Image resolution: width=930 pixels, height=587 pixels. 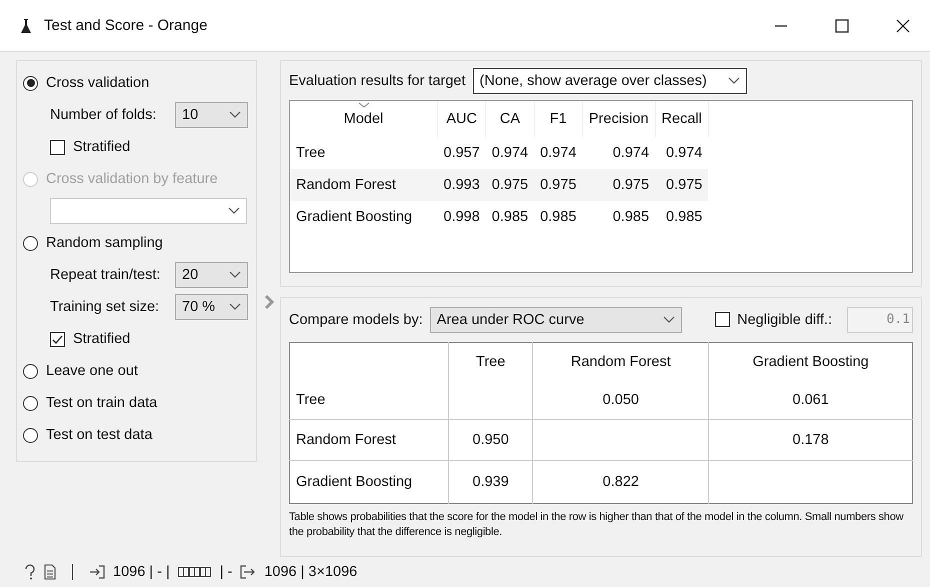 What do you see at coordinates (104, 243) in the screenshot?
I see `radio-label: Random sampling` at bounding box center [104, 243].